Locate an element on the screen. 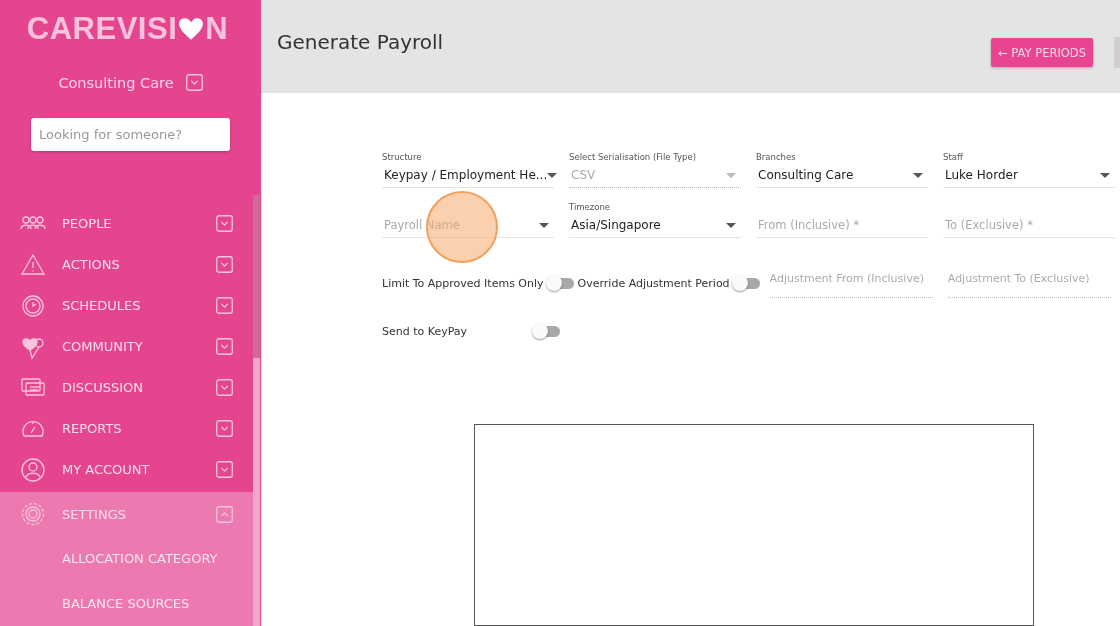 The width and height of the screenshot is (1120, 626). nav-item: REPORTS is located at coordinates (126, 428).